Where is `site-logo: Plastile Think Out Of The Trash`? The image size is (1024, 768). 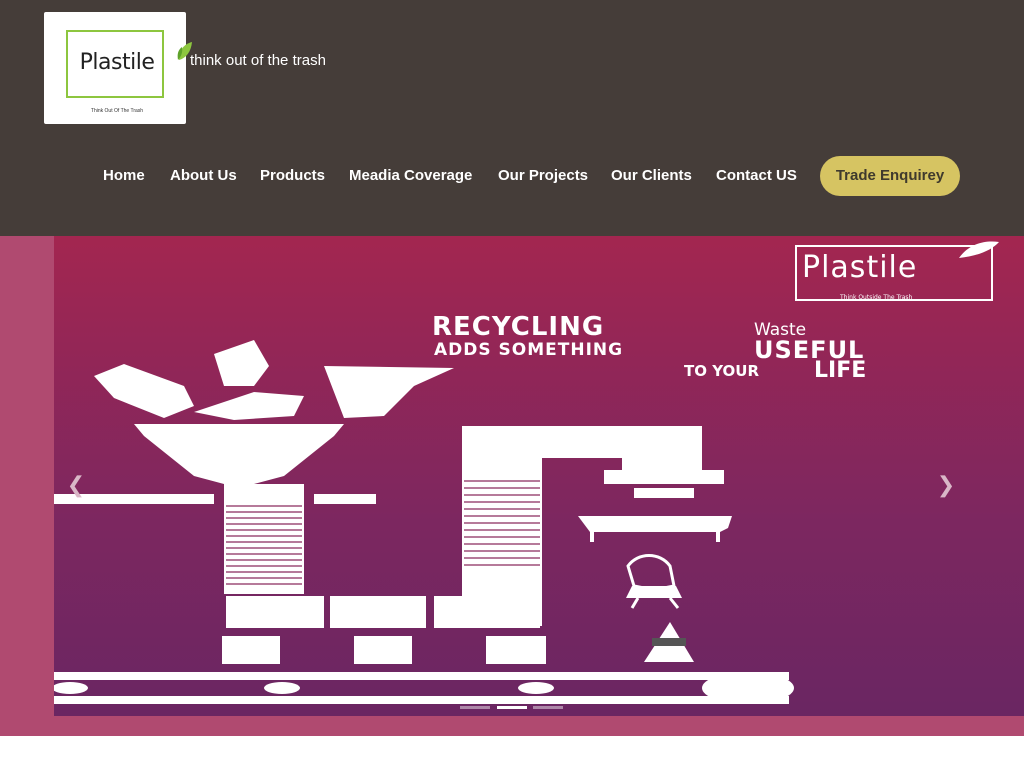
site-logo: Plastile Think Out Of The Trash is located at coordinates (118, 68).